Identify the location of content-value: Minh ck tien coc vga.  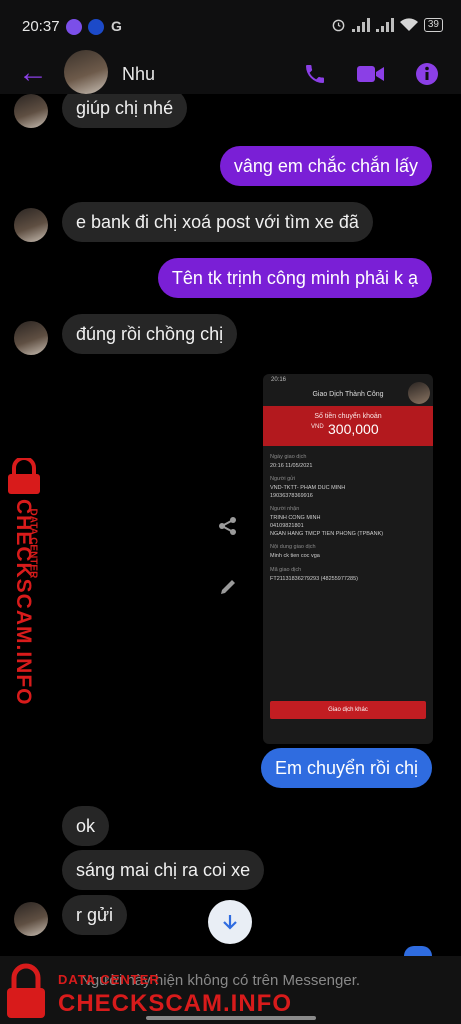
(295, 556).